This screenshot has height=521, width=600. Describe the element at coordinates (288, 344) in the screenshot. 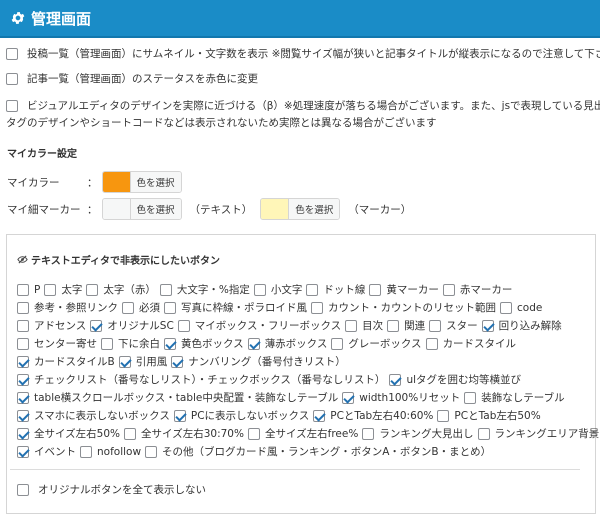

I see `hidden-button-option: 薄赤ボックス` at that location.